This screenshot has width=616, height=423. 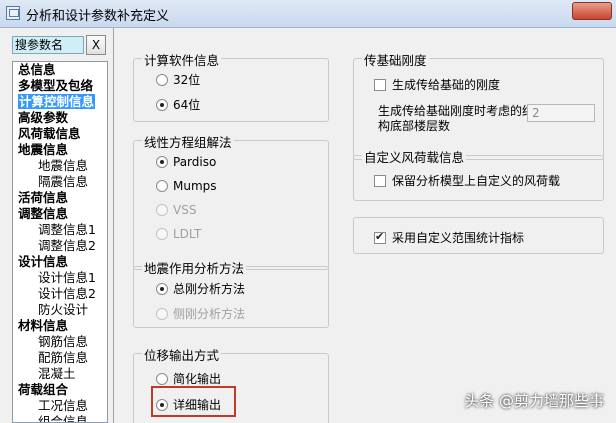 I want to click on tree-item: 调整信息1, so click(x=60, y=230).